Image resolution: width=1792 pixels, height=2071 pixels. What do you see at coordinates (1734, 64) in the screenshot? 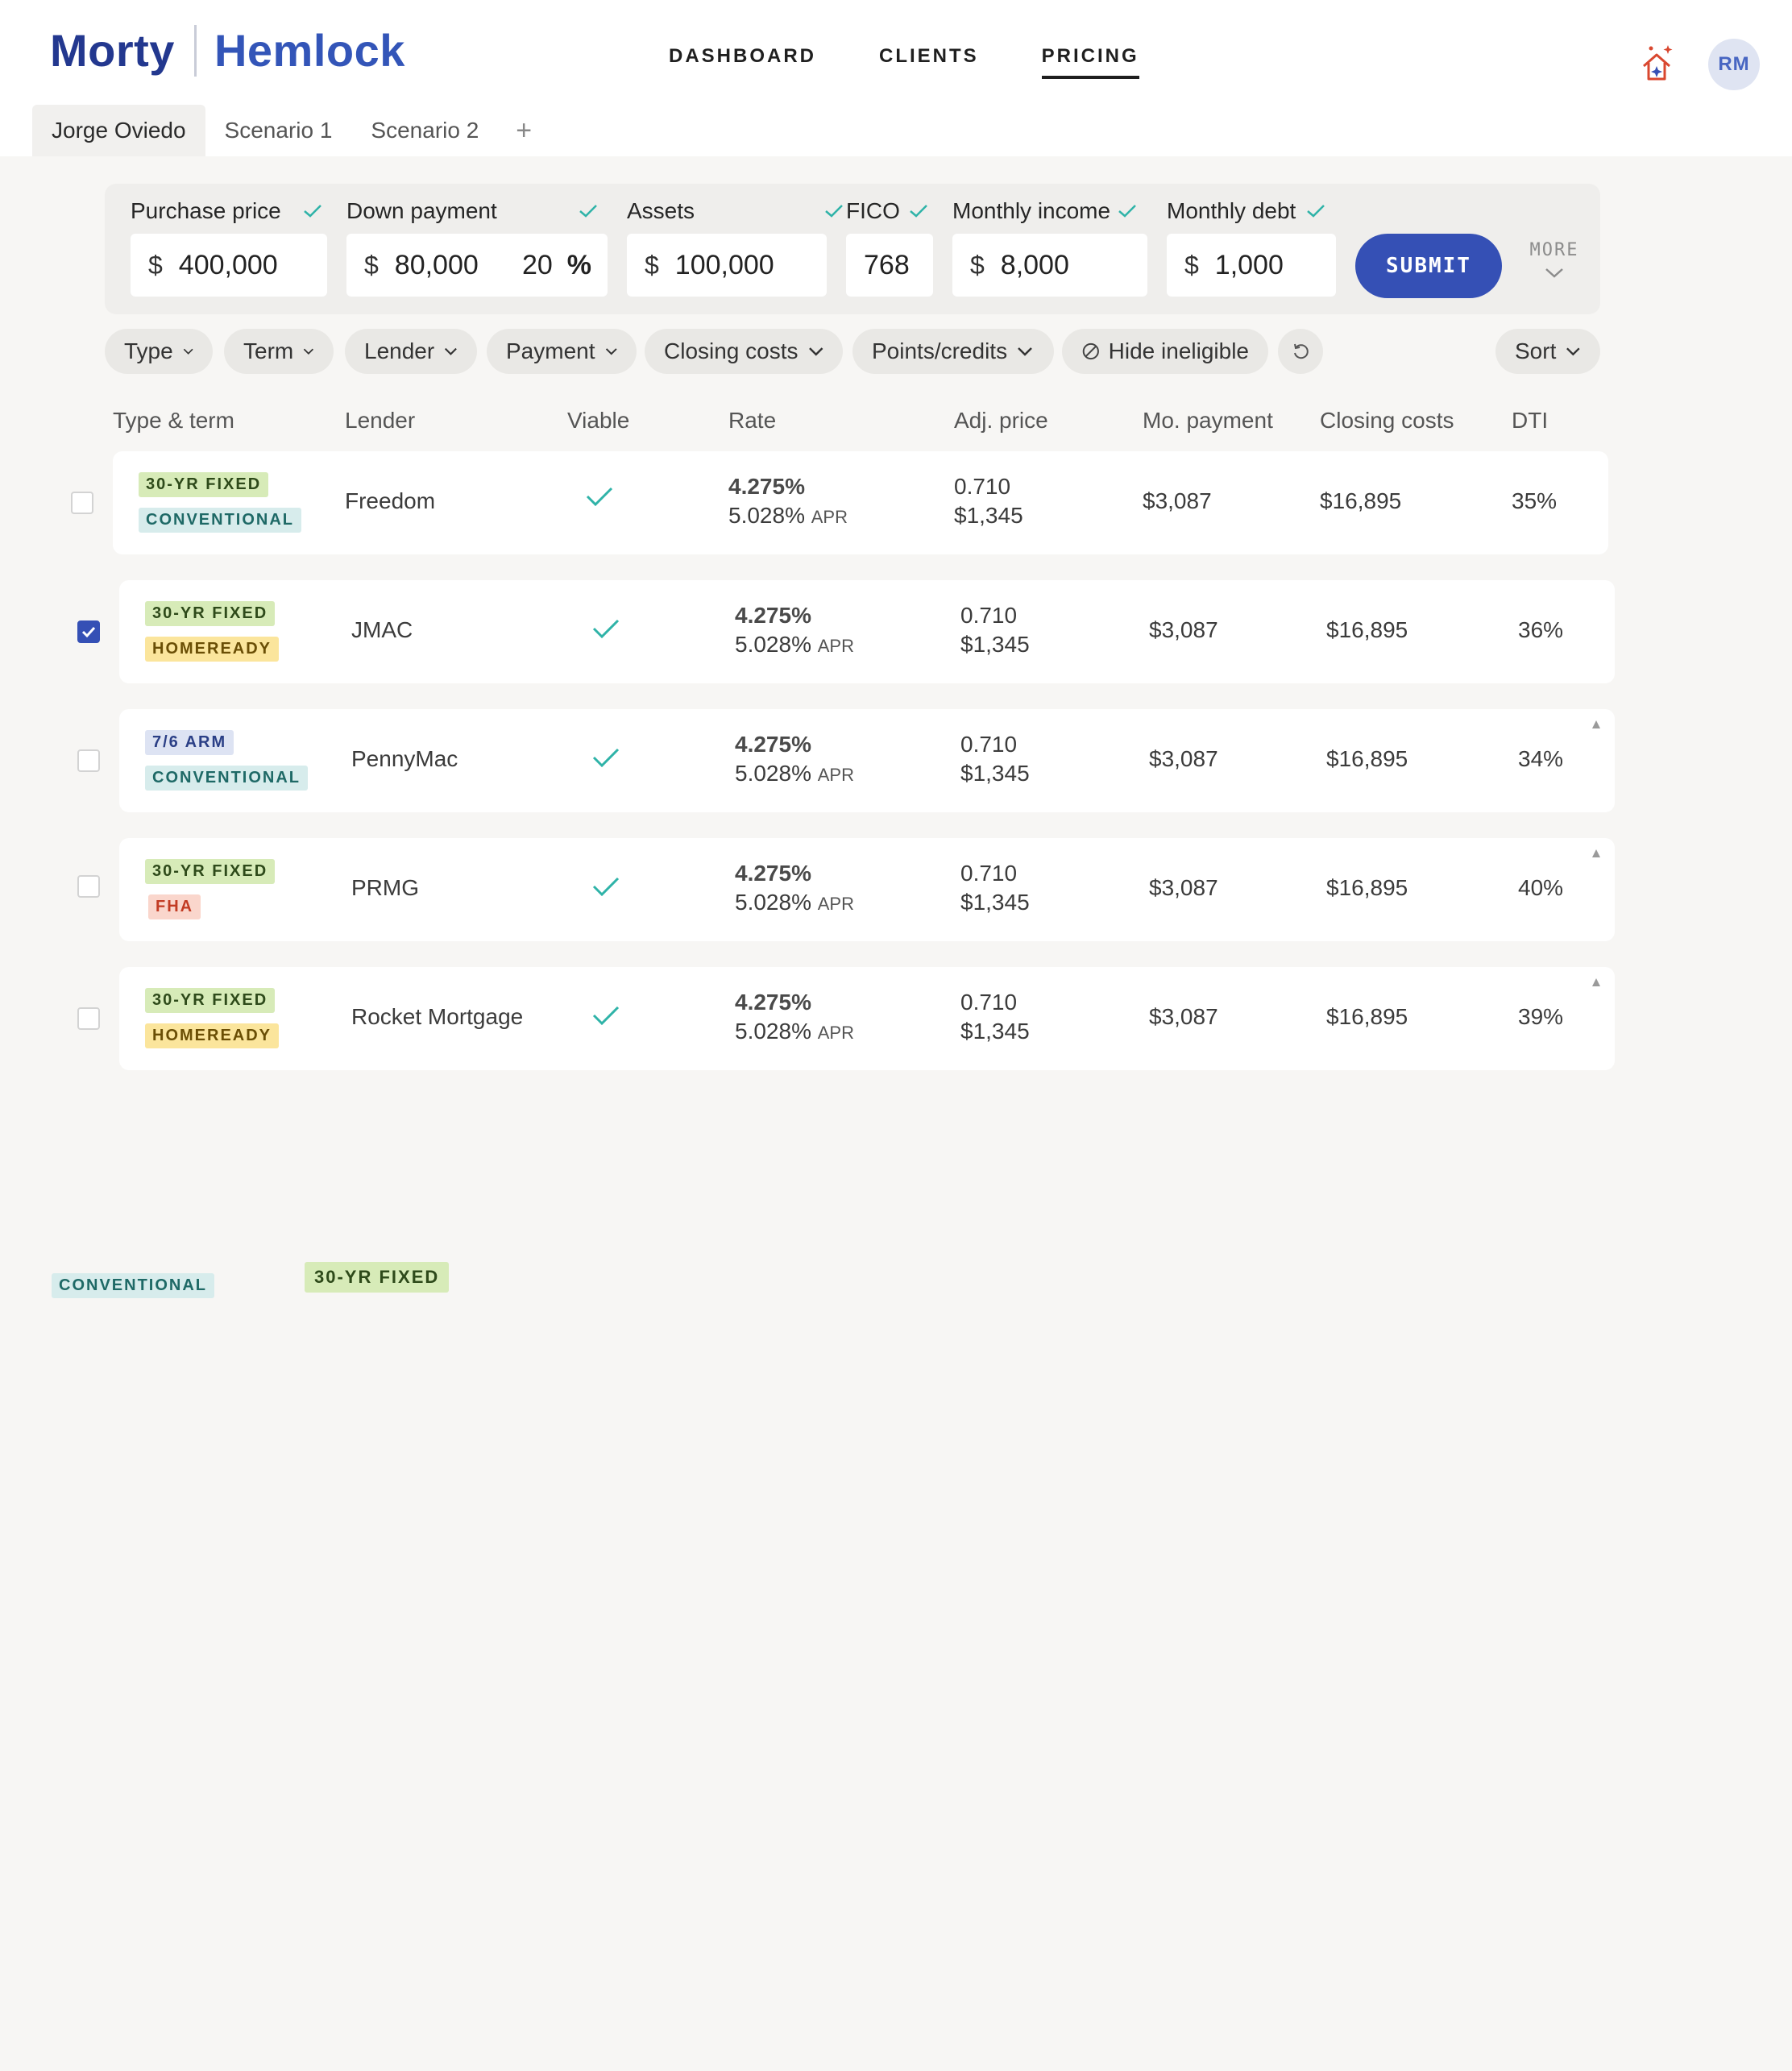
I see `user-avatar: RM` at bounding box center [1734, 64].